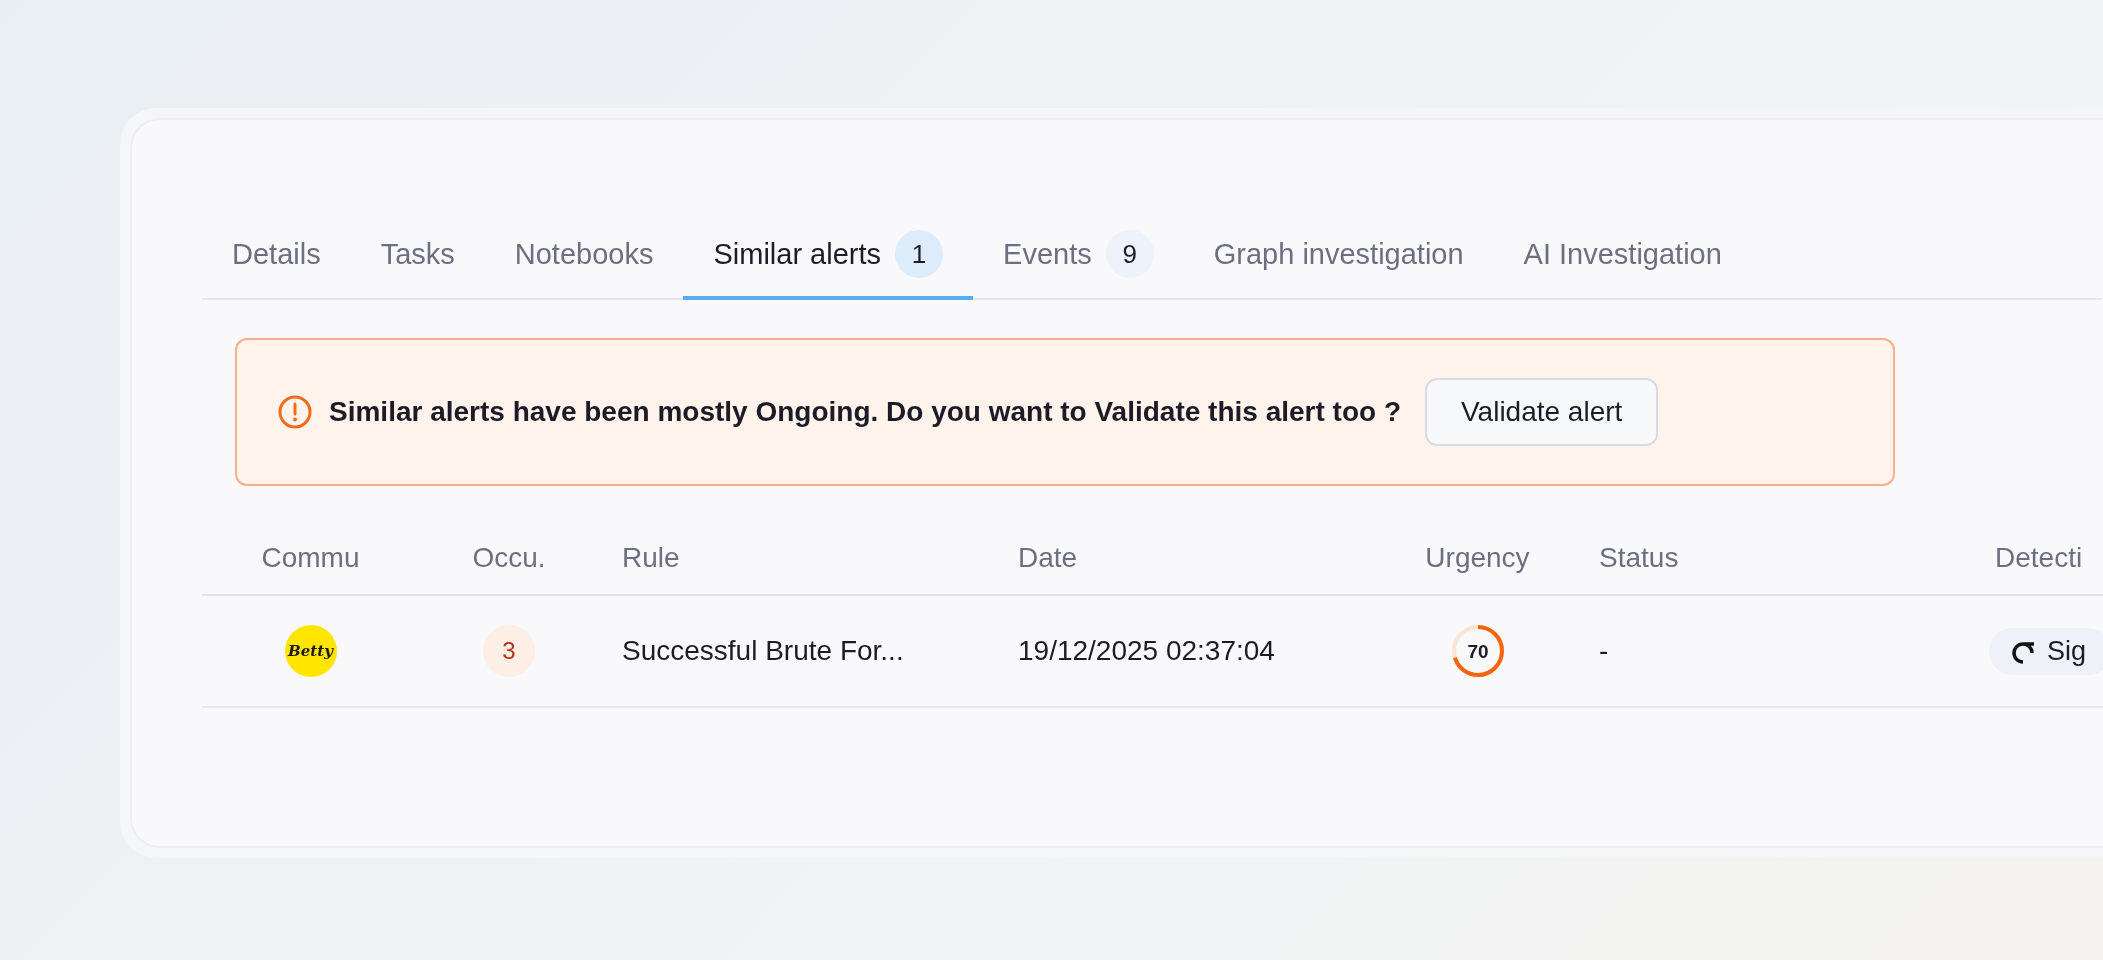 The image size is (2103, 960). Describe the element at coordinates (1338, 258) in the screenshot. I see `tab: Graph investigation` at that location.